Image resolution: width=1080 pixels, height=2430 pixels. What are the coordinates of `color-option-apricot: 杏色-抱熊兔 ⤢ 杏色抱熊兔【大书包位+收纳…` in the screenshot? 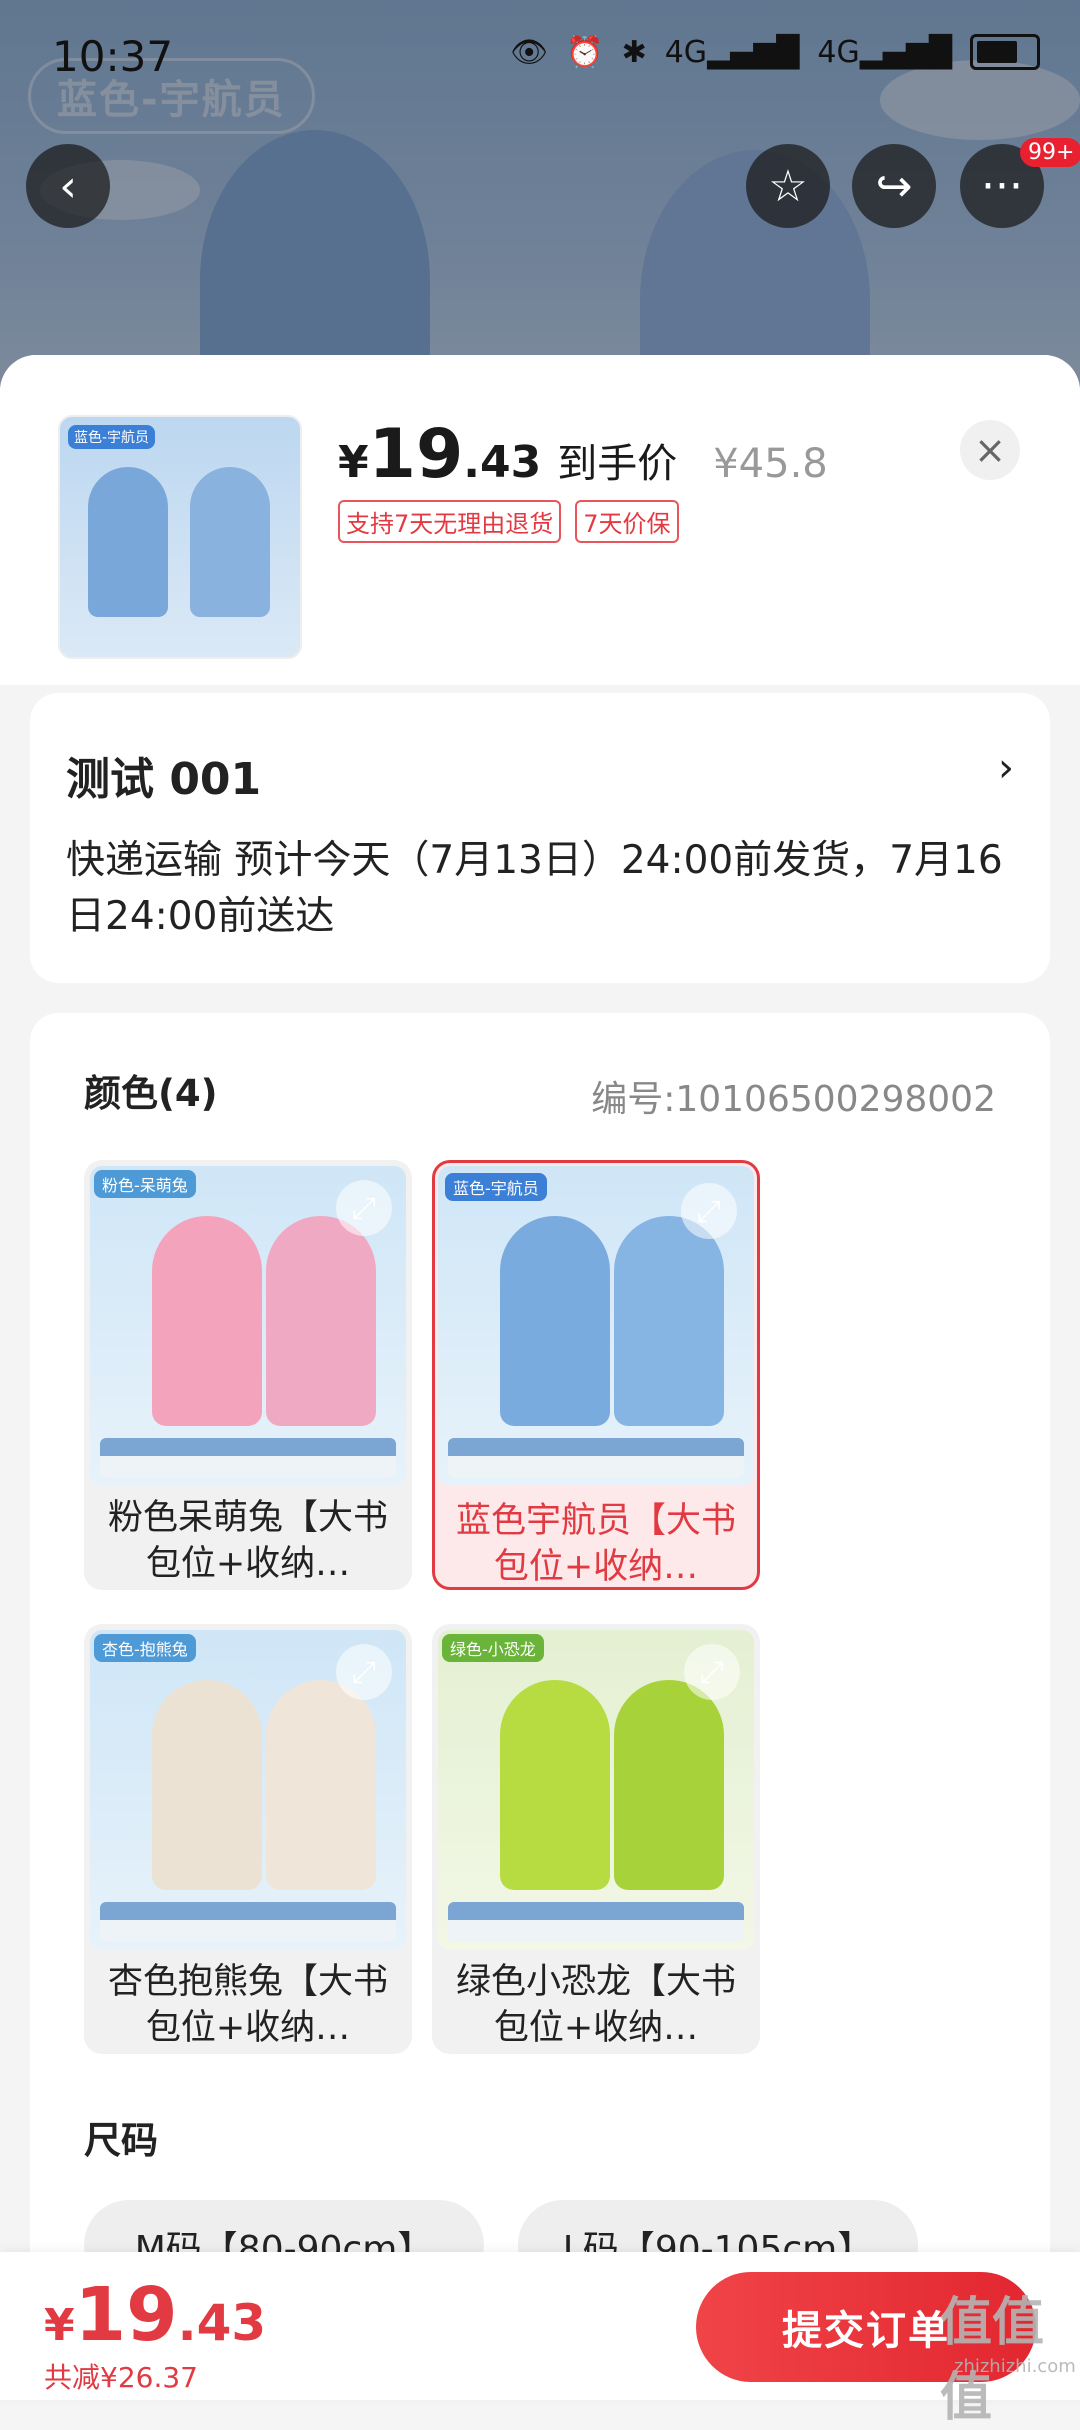 It's located at (248, 1839).